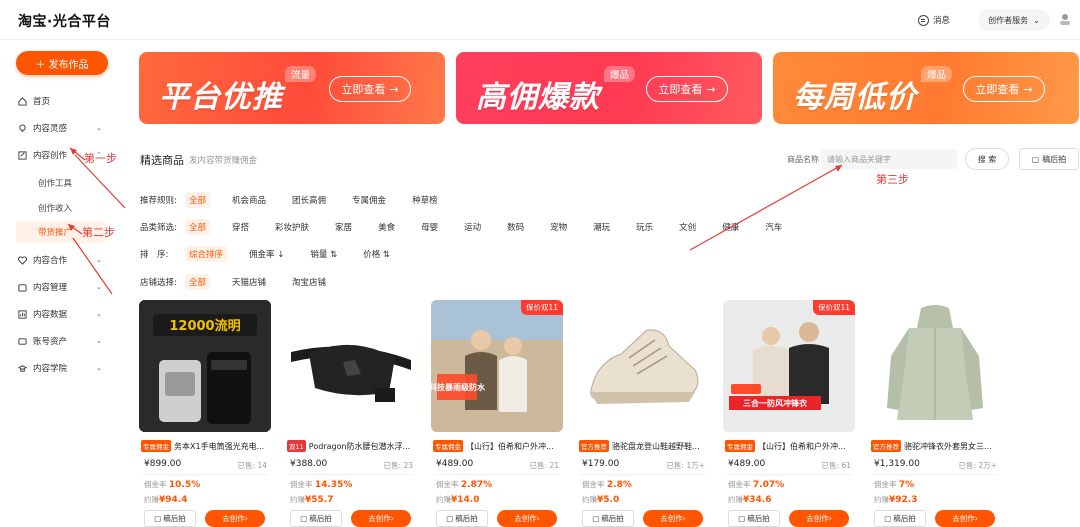 This screenshot has height=527, width=1080. What do you see at coordinates (249, 200) in the screenshot?
I see `filter-option: 机会商品` at bounding box center [249, 200].